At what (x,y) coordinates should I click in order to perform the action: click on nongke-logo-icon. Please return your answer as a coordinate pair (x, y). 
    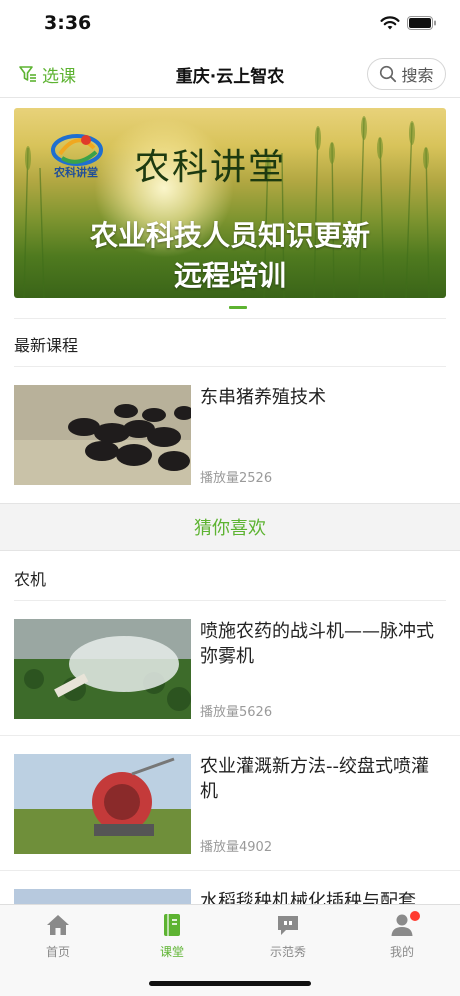
    Looking at the image, I should click on (77, 150).